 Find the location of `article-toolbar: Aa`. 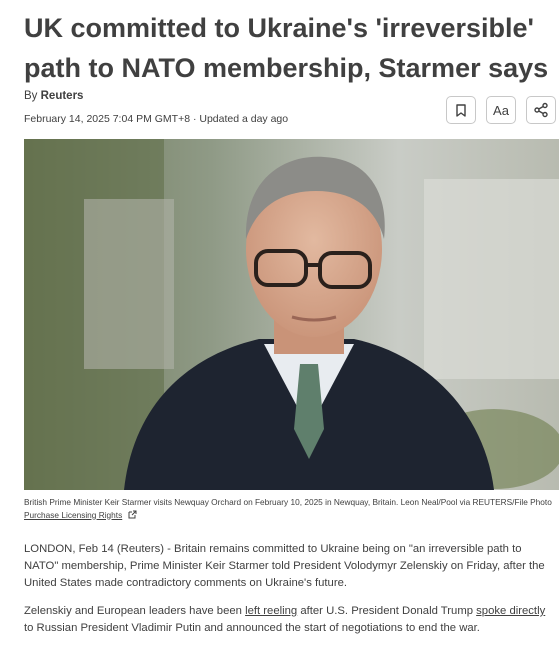

article-toolbar: Aa is located at coordinates (501, 110).